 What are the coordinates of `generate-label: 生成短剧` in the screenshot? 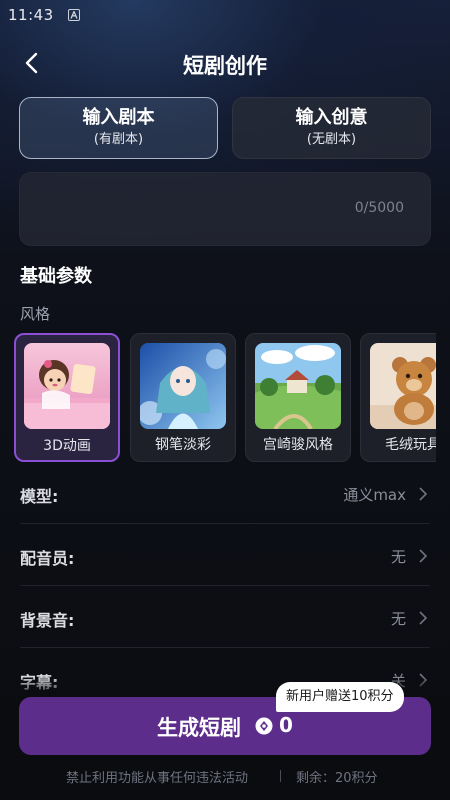 It's located at (199, 728).